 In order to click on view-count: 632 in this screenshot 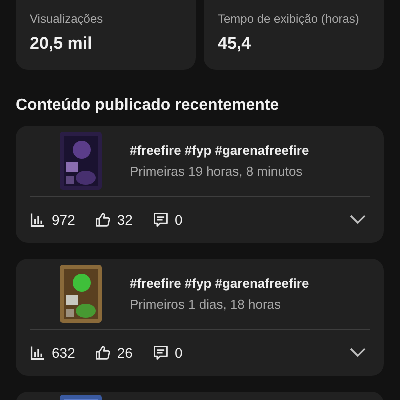, I will do `click(64, 353)`.